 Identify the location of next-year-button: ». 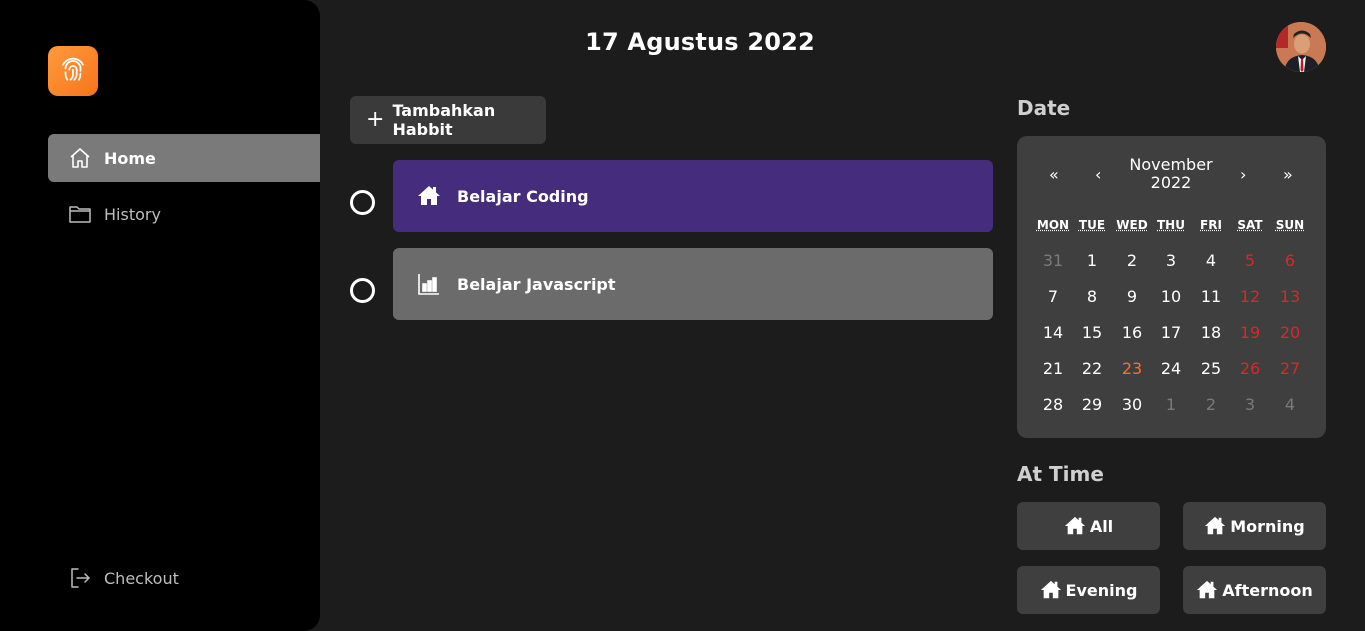
(1288, 174).